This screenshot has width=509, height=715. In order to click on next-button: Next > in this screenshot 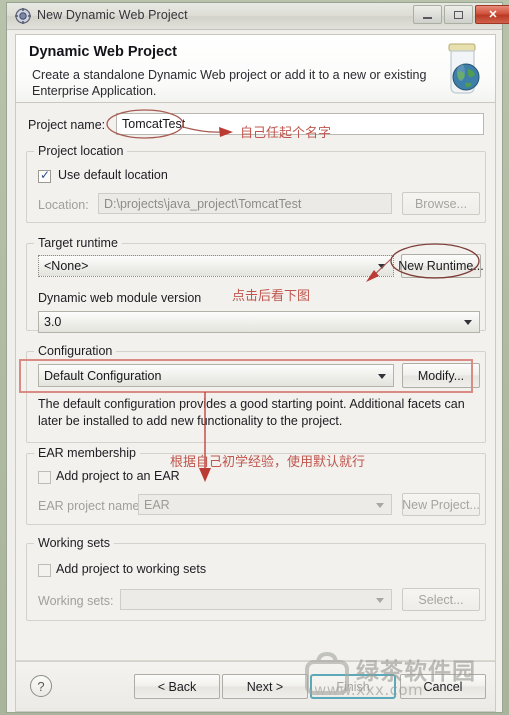, I will do `click(265, 686)`.